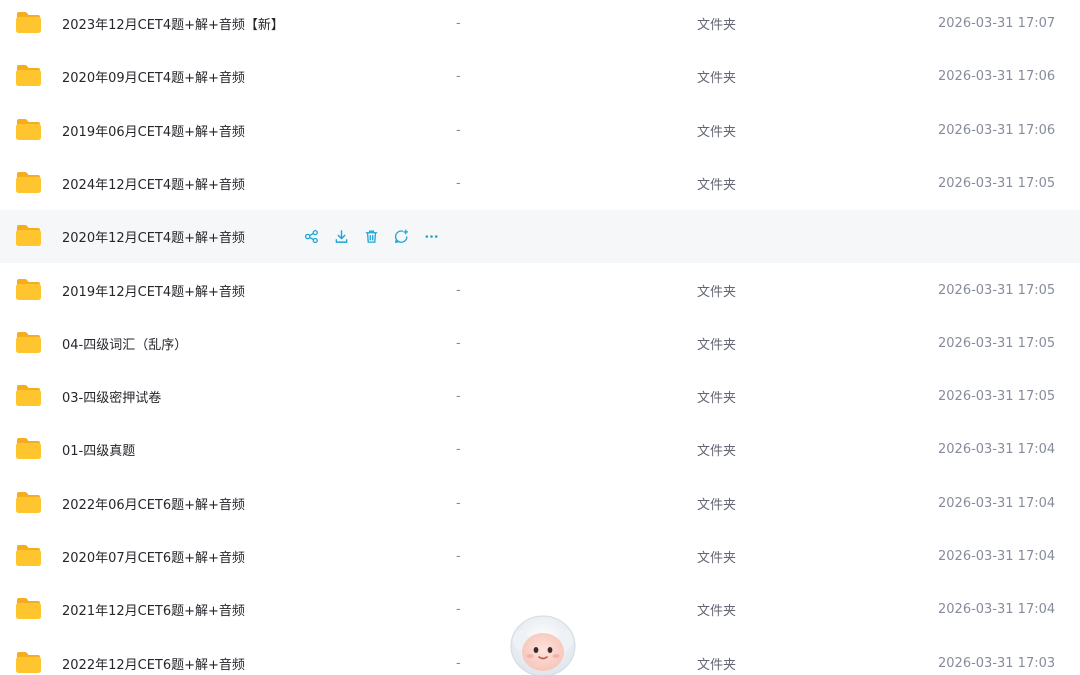  I want to click on file-row: 2024年12月CET4题+解+音频 - 文件夹 2026-03-31 17:05, so click(540, 183).